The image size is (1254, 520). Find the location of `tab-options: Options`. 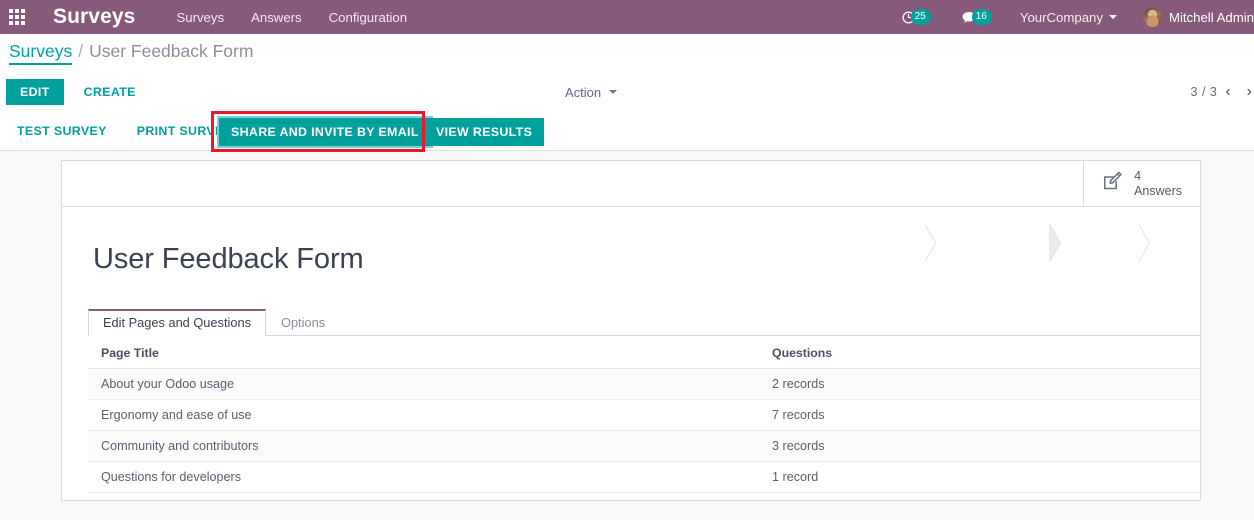

tab-options: Options is located at coordinates (303, 322).